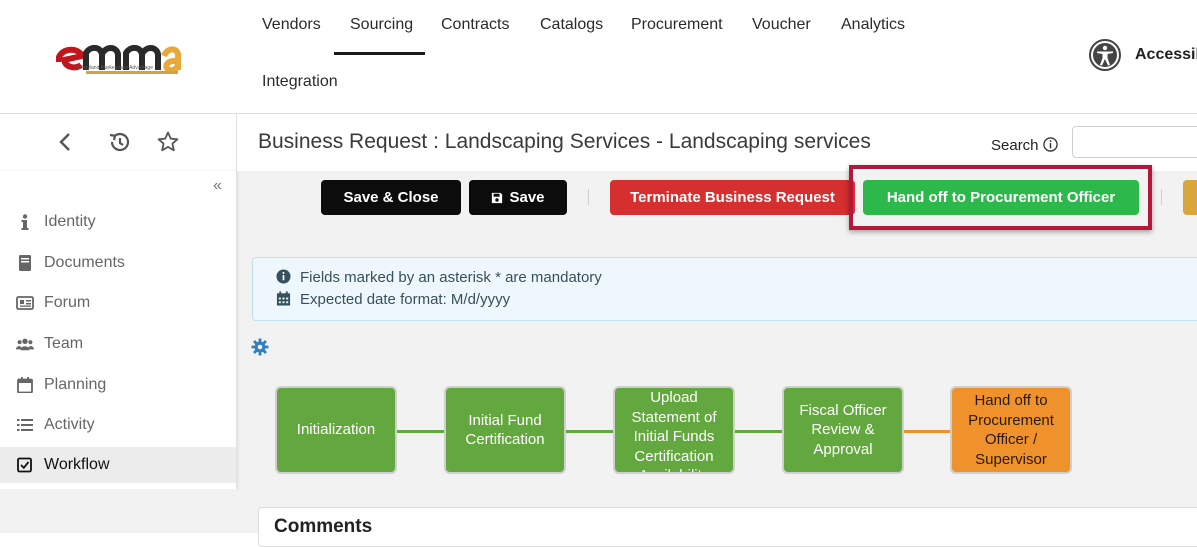 This screenshot has height=547, width=1197. I want to click on sidebar-item-identity: Identity, so click(118, 222).